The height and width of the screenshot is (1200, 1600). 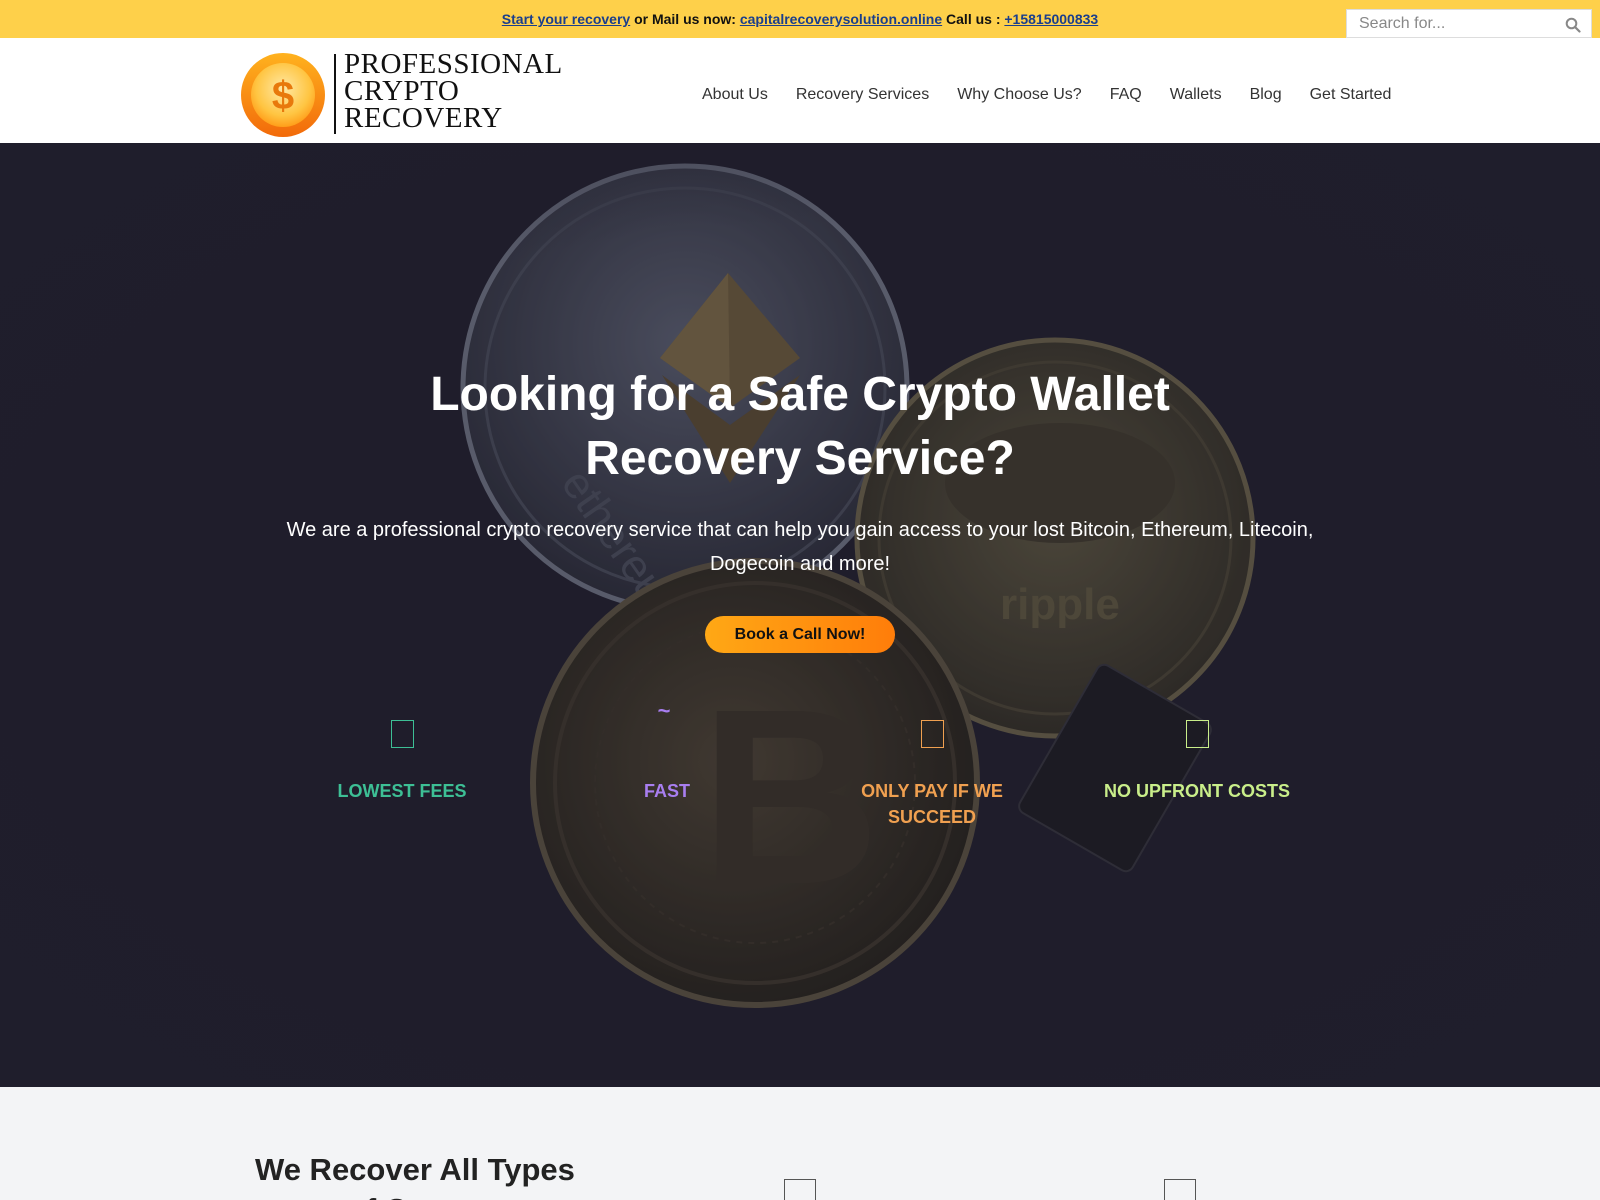 I want to click on section-heading-line-2: of Crypto, so click(x=415, y=1195).